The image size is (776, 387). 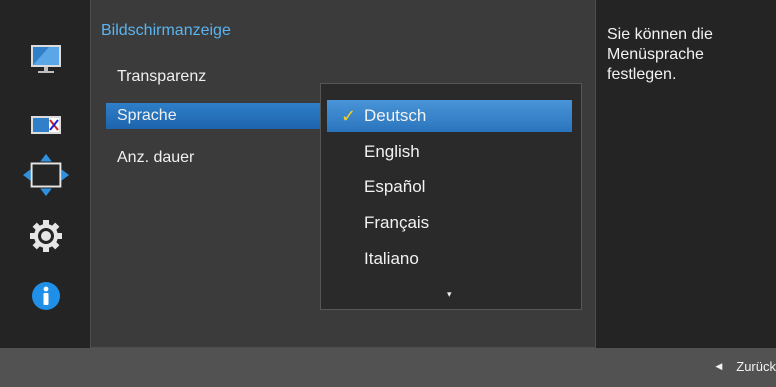 I want to click on bottom-bar: ◀ Zurück, so click(x=388, y=367).